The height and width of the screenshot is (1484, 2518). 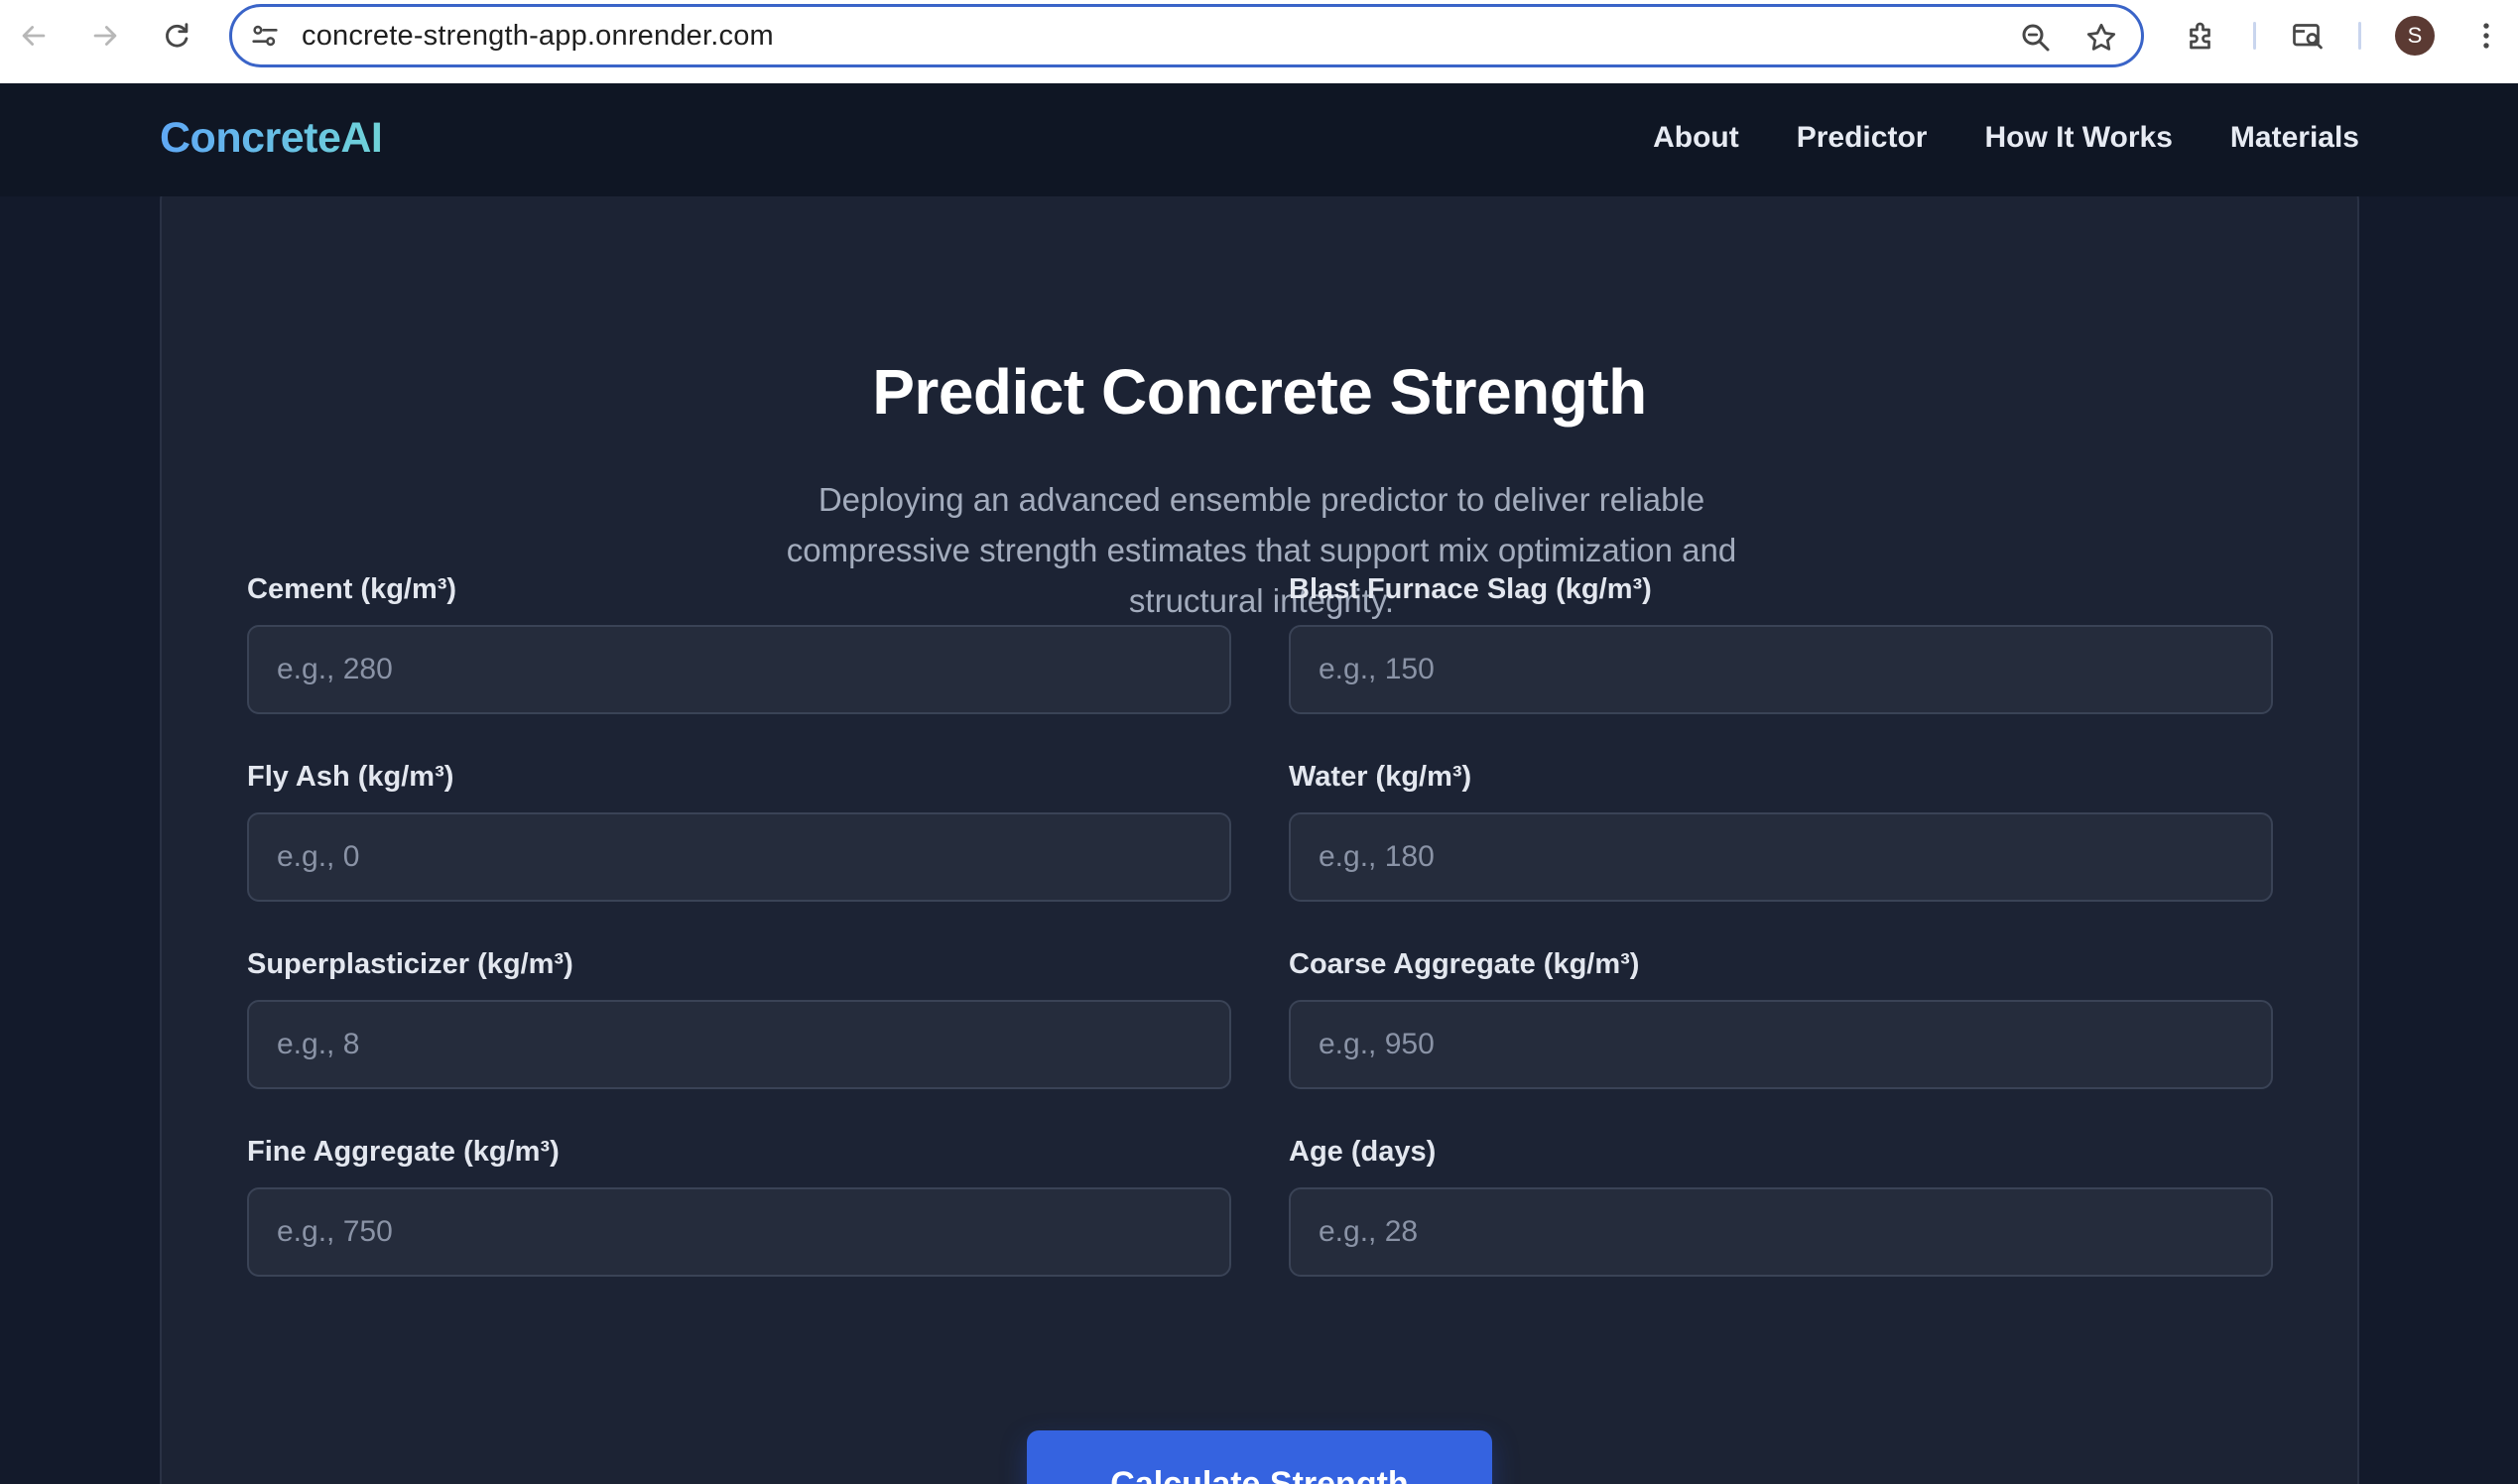 I want to click on tab-search-icon, so click(x=2308, y=37).